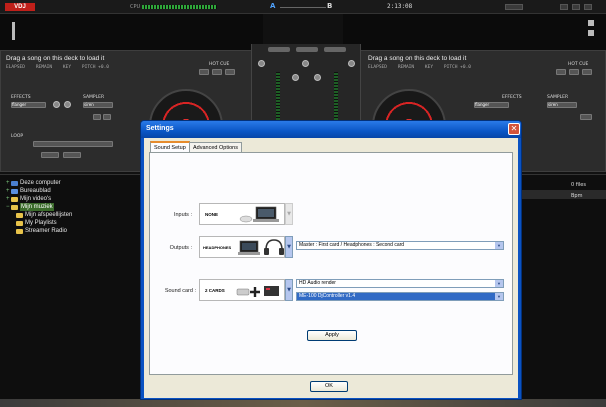  What do you see at coordinates (107, 117) in the screenshot?
I see `sampler-rec-button` at bounding box center [107, 117].